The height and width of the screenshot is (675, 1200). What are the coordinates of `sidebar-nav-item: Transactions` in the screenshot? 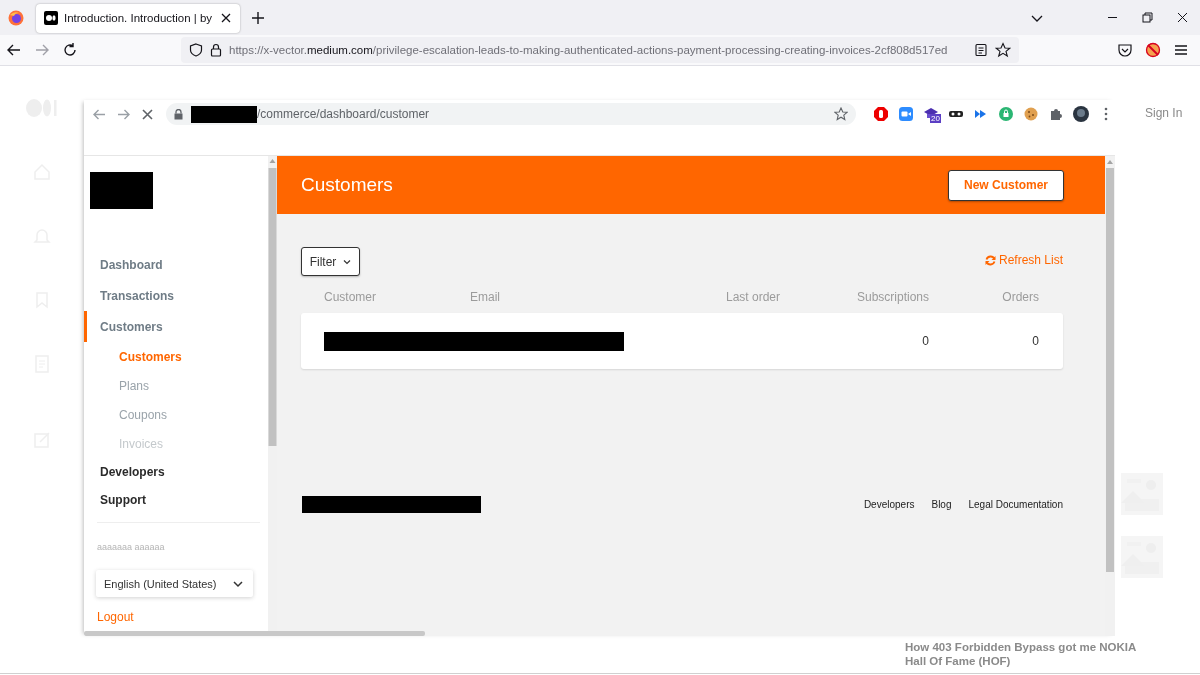 It's located at (176, 295).